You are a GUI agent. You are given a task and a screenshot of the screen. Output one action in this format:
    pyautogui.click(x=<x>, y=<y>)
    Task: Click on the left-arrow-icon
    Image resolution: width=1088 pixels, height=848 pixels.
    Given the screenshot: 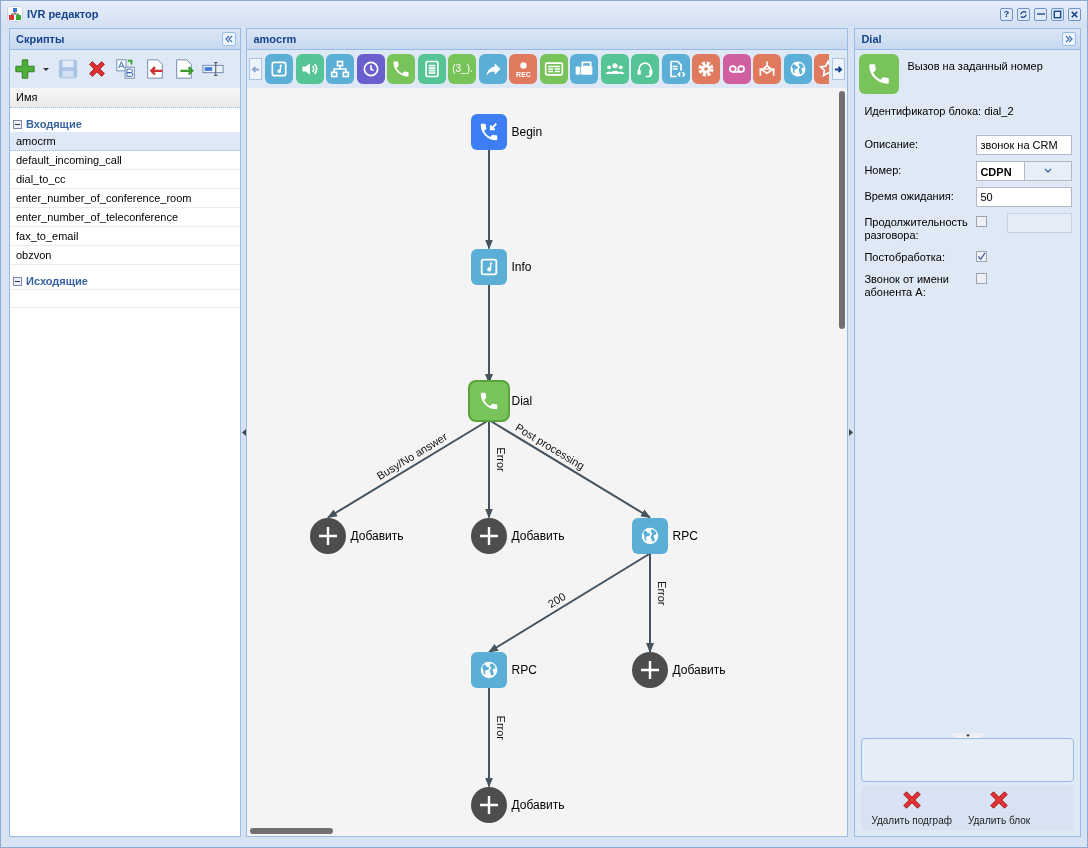 What is the action you would take?
    pyautogui.click(x=256, y=69)
    